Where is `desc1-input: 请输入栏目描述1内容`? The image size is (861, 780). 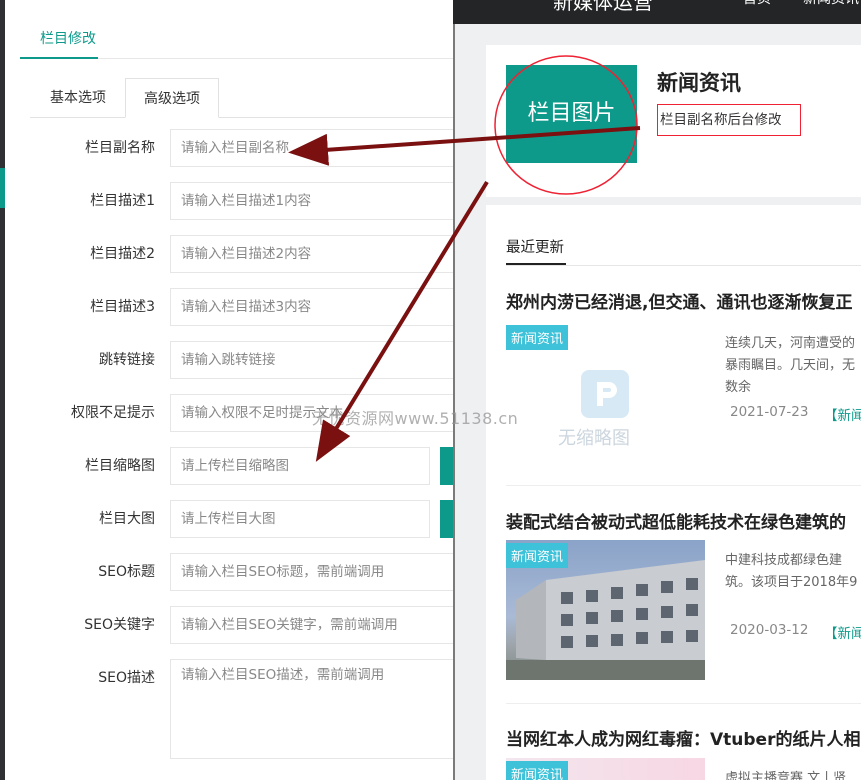
desc1-input: 请输入栏目描述1内容 is located at coordinates (315, 201).